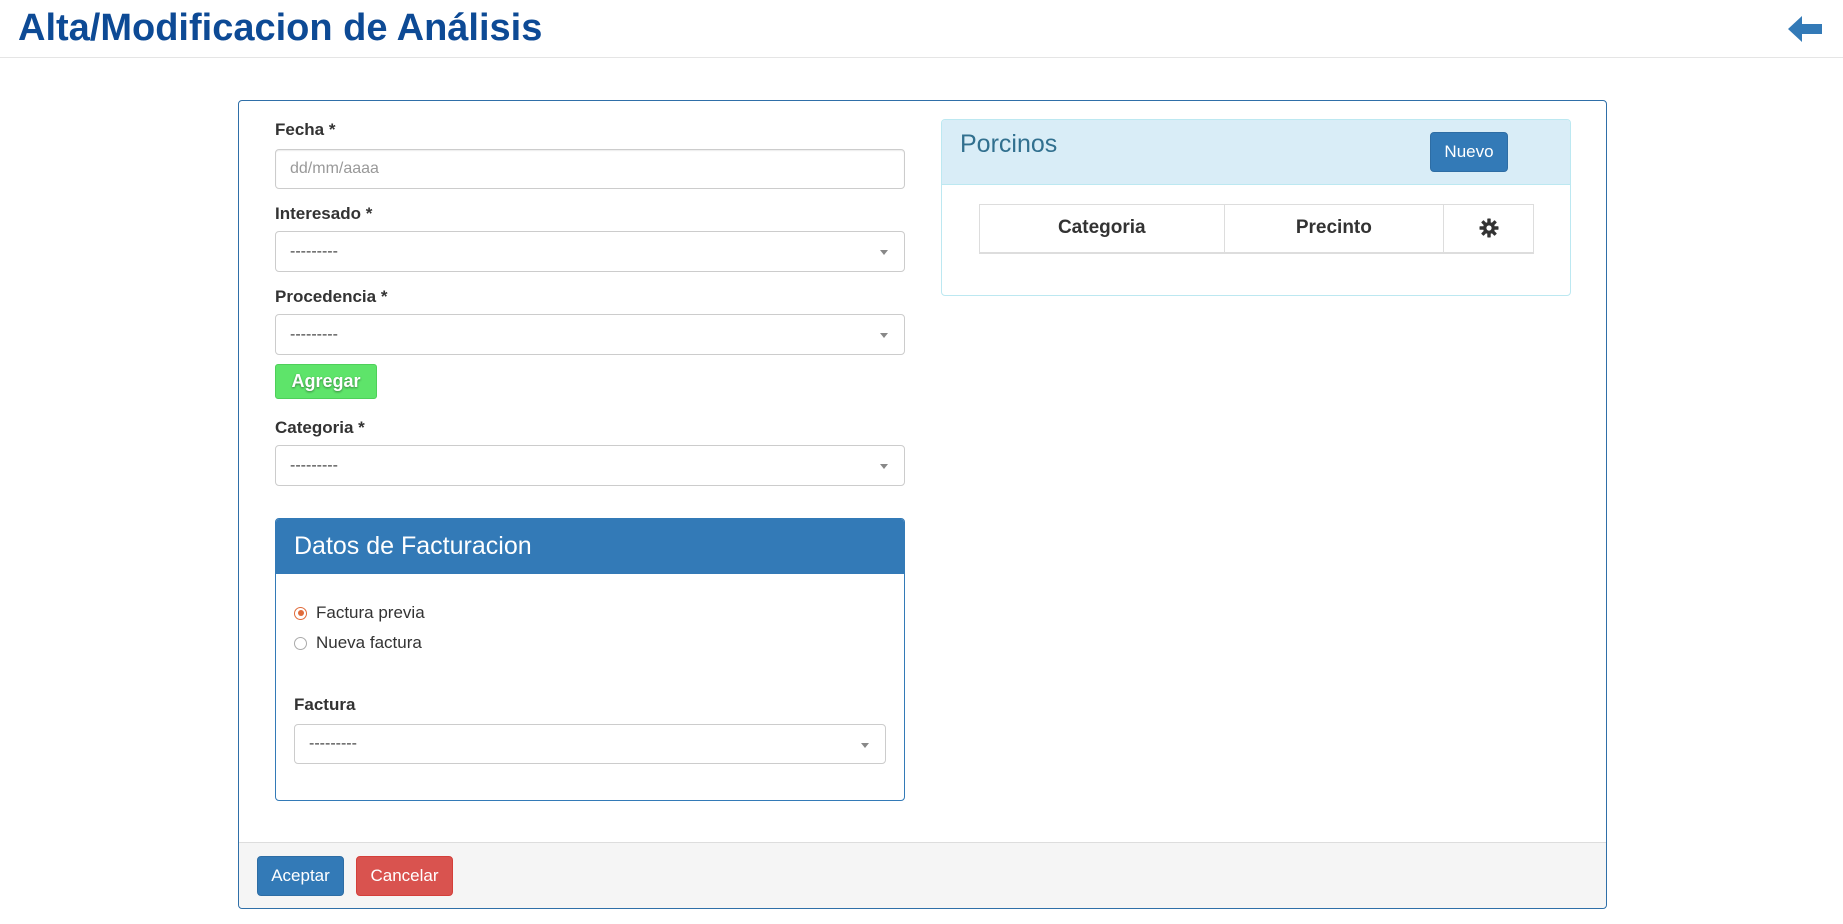 This screenshot has height=924, width=1843. What do you see at coordinates (333, 743) in the screenshot?
I see `factura-value: ---------` at bounding box center [333, 743].